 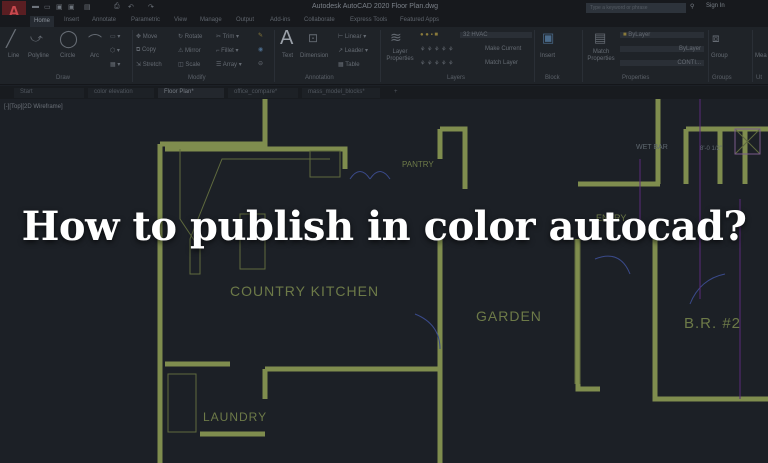 I want to click on table-button: ▦ Table, so click(x=349, y=64).